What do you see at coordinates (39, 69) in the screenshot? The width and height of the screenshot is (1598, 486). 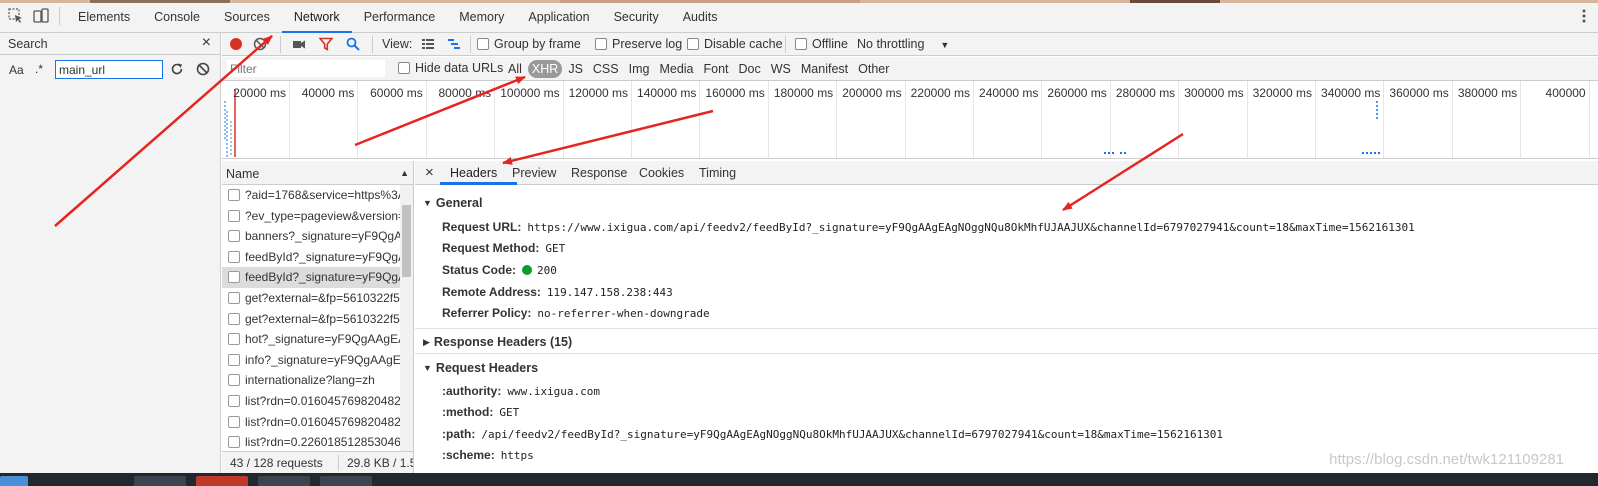 I see `regex-toggle: .*` at bounding box center [39, 69].